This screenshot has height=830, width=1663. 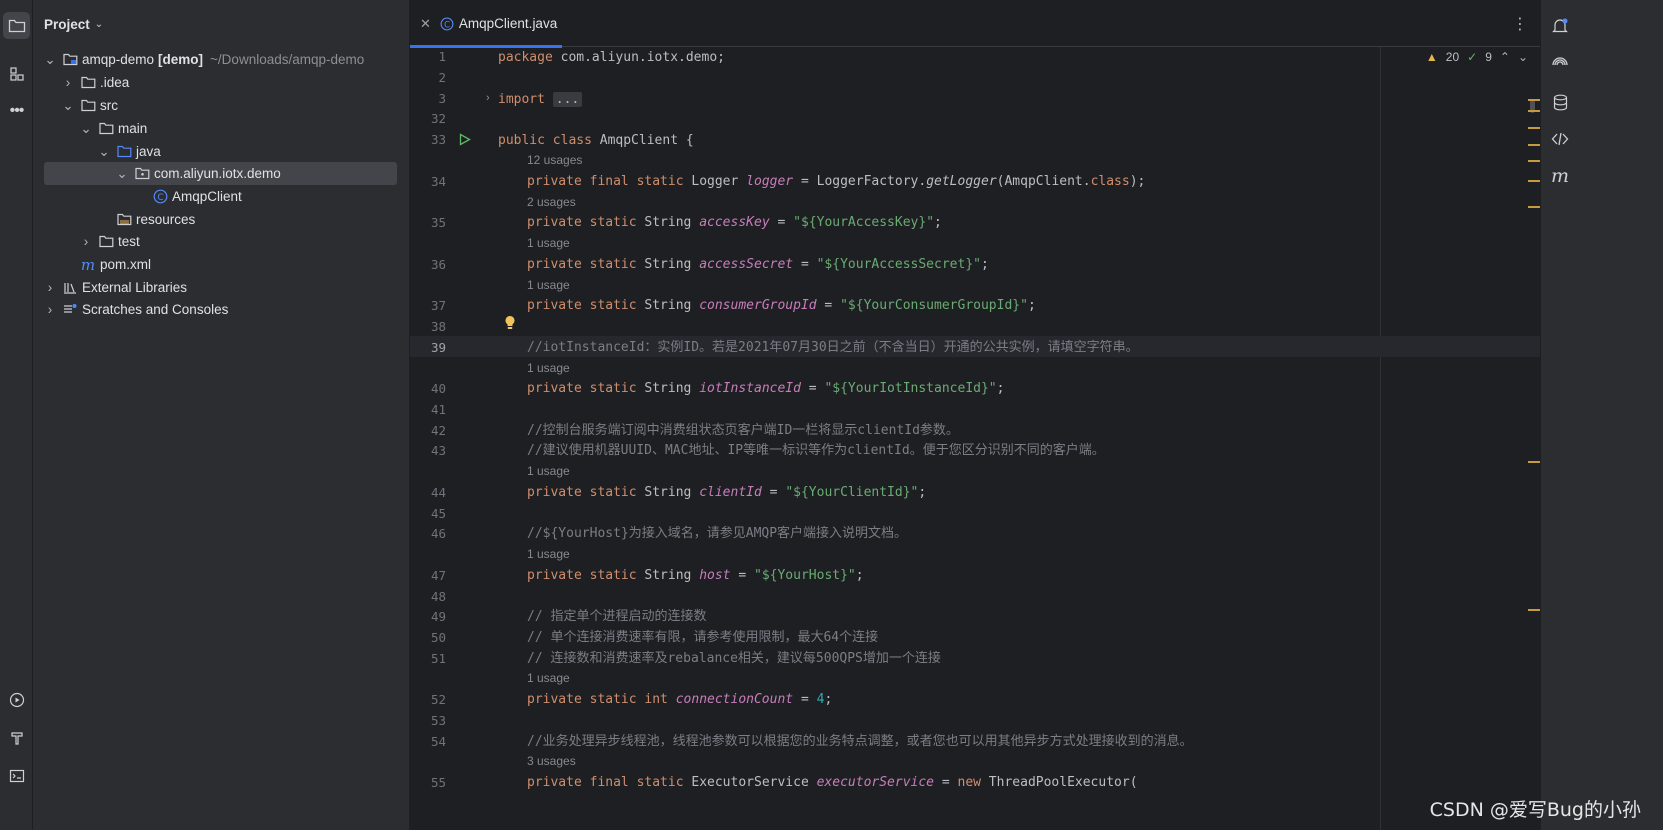 I want to click on field-name: accessSecret, so click(x=746, y=264).